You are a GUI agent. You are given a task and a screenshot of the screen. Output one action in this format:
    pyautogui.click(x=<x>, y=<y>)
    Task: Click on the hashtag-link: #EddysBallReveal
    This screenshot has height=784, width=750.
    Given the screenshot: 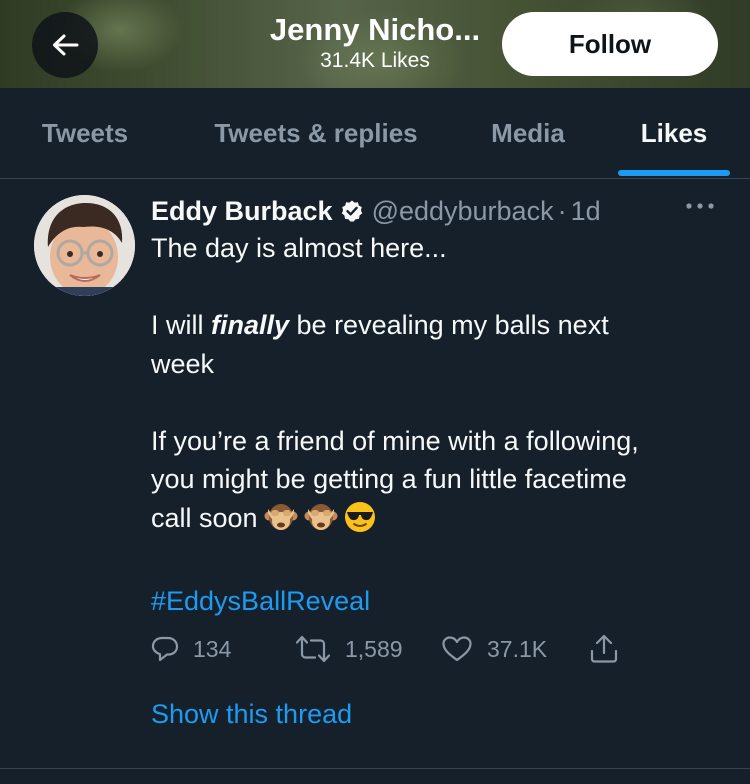 What is the action you would take?
    pyautogui.click(x=436, y=601)
    